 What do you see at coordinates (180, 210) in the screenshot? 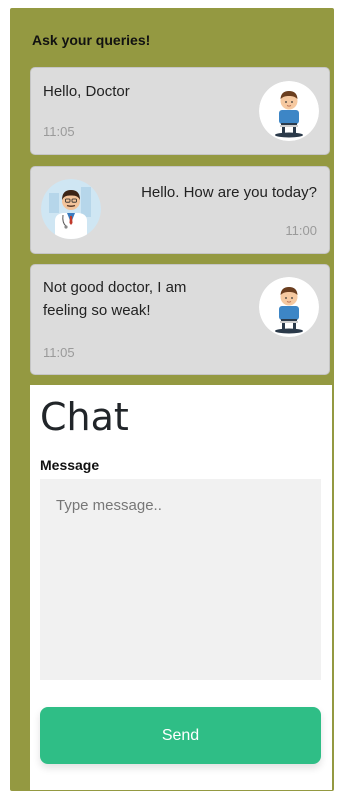
I see `message-bubble-doctor: Hello. How are you today? 11:00` at bounding box center [180, 210].